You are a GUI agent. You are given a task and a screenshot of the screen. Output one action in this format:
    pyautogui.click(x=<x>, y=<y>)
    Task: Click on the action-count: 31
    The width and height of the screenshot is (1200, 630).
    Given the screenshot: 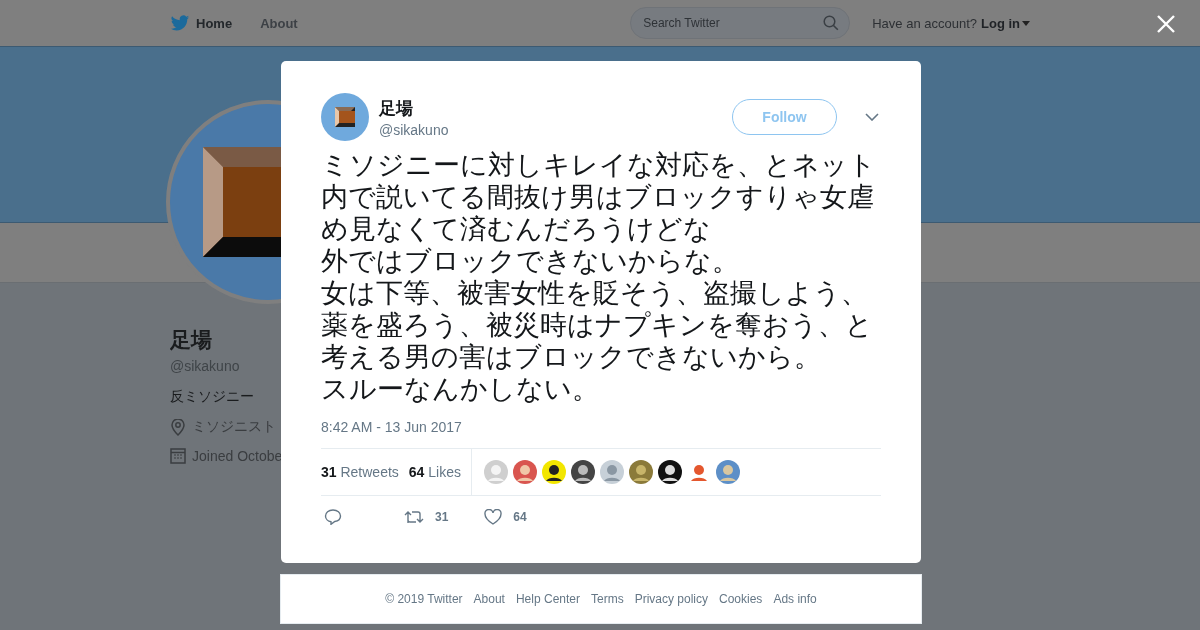 What is the action you would take?
    pyautogui.click(x=442, y=517)
    